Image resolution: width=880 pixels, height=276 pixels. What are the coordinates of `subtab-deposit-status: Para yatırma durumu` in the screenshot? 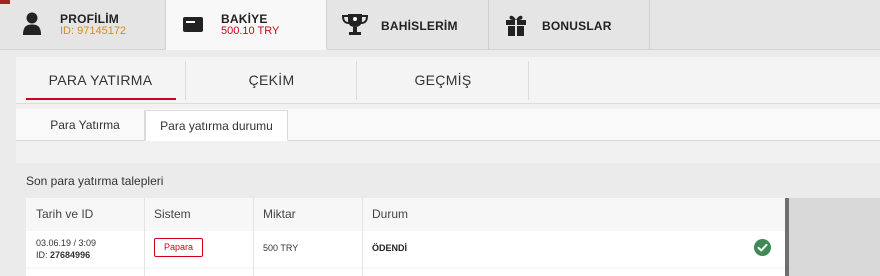 It's located at (216, 125).